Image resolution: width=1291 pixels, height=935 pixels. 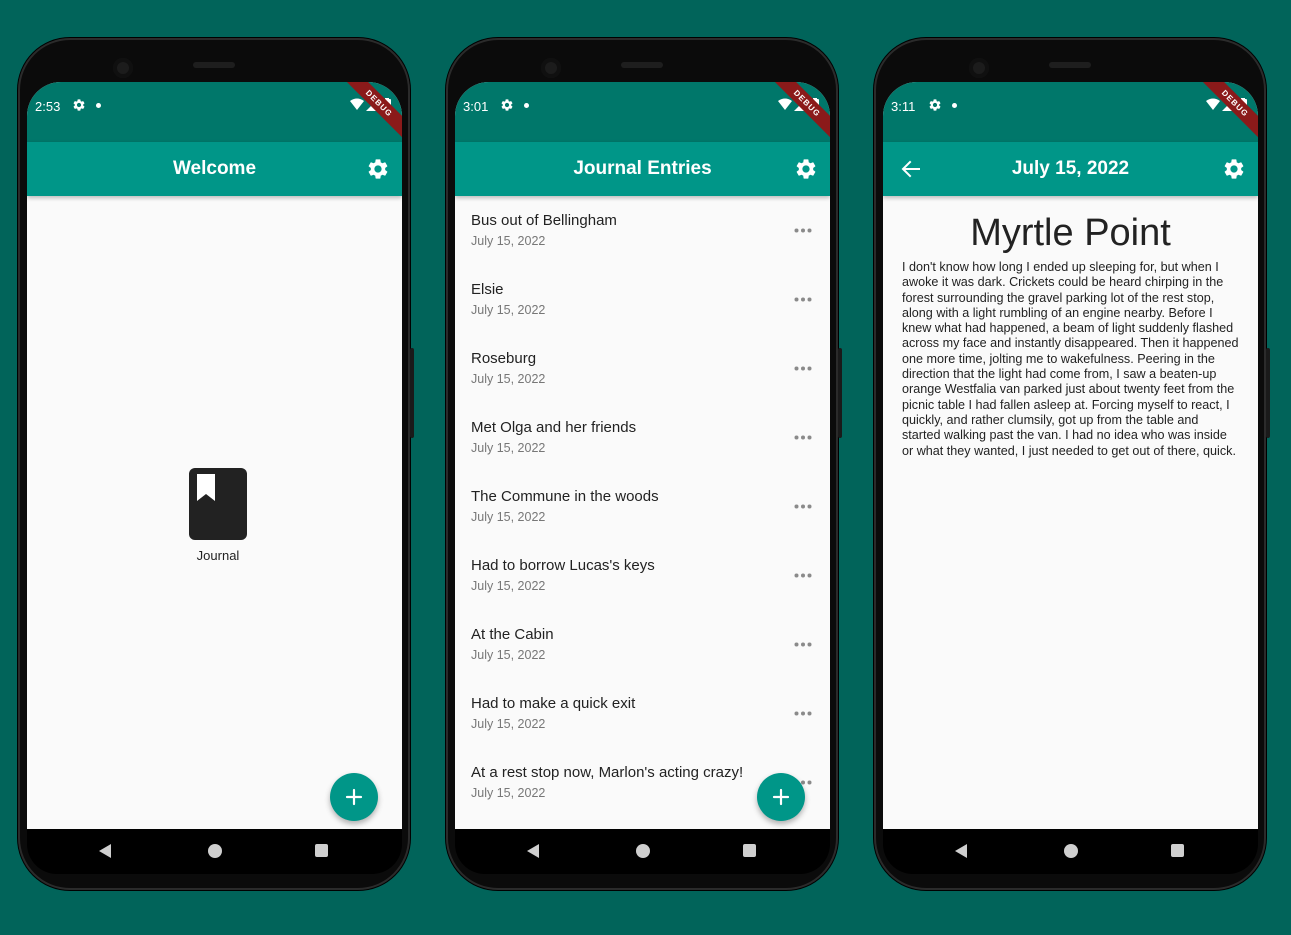 What do you see at coordinates (218, 555) in the screenshot?
I see `journal-label: Journal` at bounding box center [218, 555].